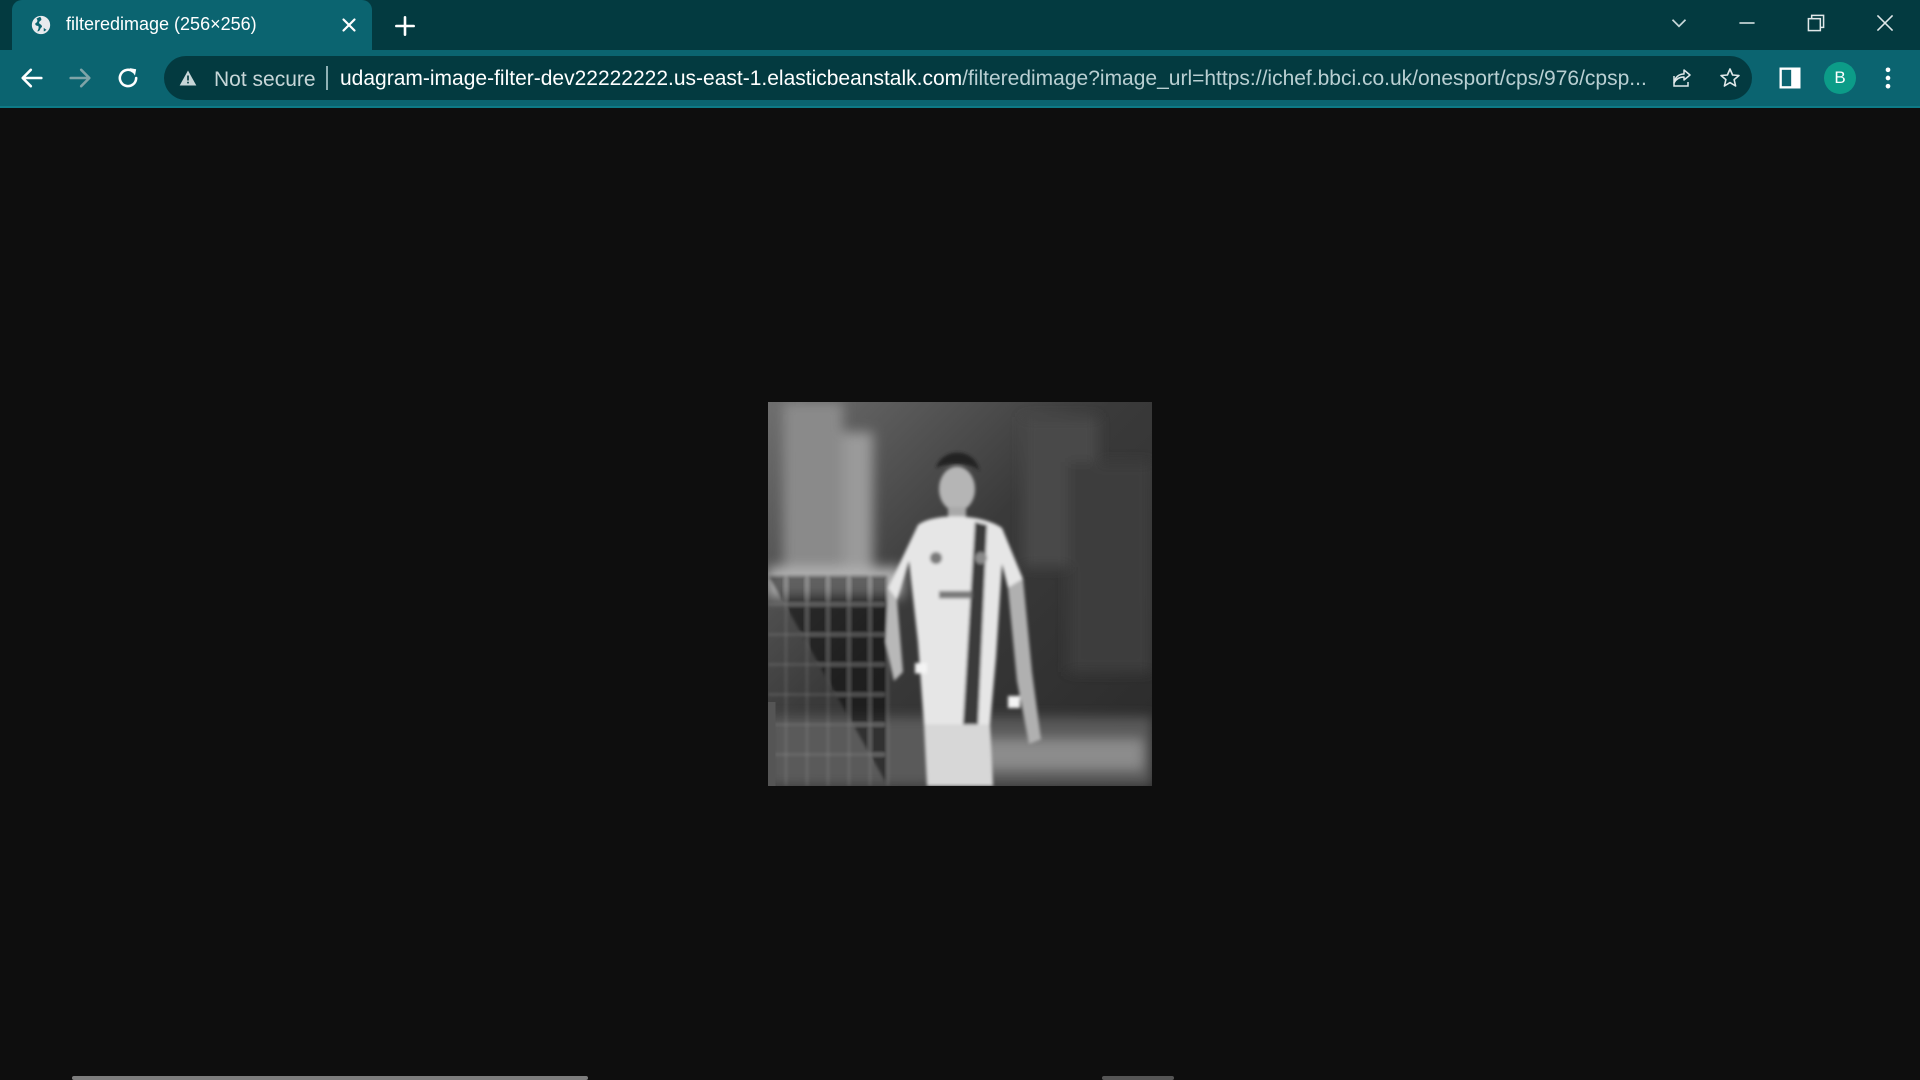 The height and width of the screenshot is (1080, 1920). What do you see at coordinates (1682, 78) in the screenshot?
I see `share-icon` at bounding box center [1682, 78].